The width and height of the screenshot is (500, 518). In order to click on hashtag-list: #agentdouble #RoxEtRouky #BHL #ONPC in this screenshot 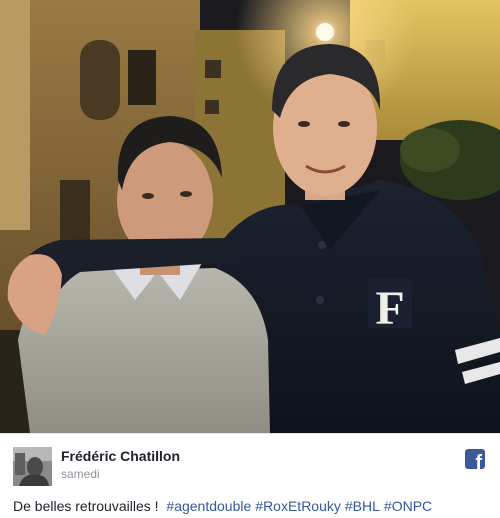, I will do `click(299, 506)`.